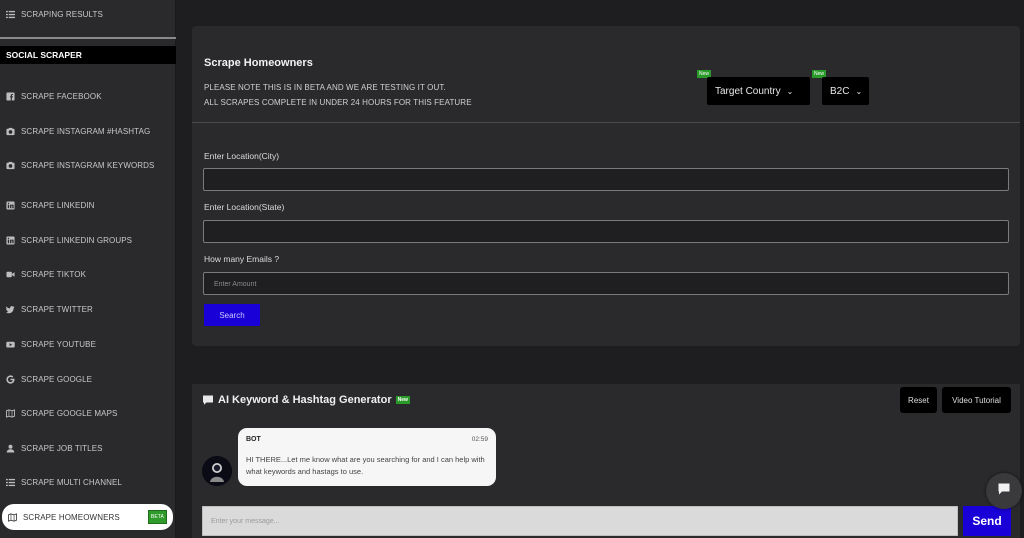 Image resolution: width=1024 pixels, height=538 pixels. I want to click on state-field, so click(606, 231).